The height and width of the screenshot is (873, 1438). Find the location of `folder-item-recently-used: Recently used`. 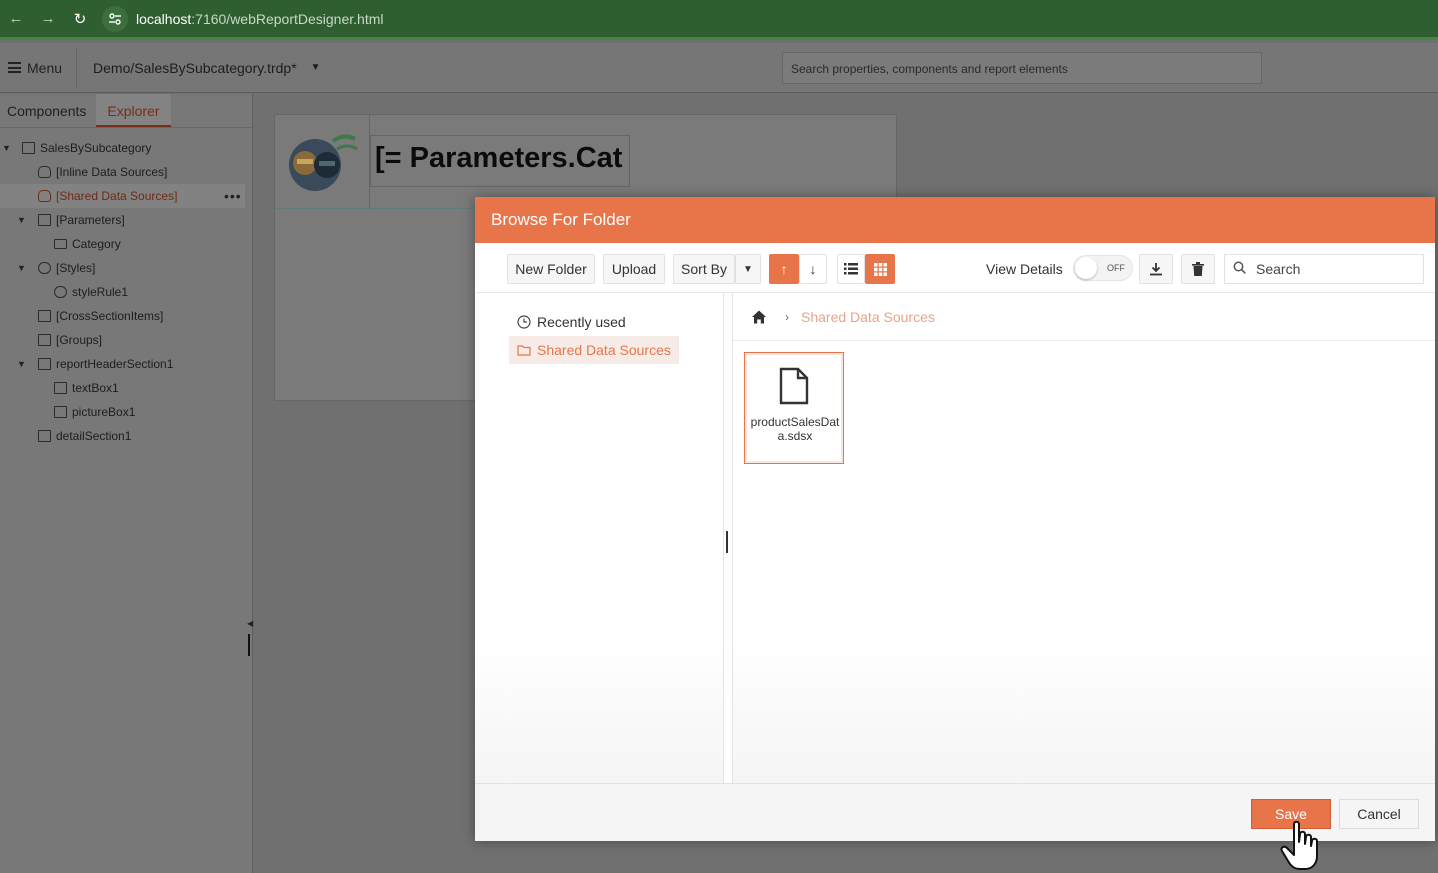

folder-item-recently-used: Recently used is located at coordinates (571, 322).